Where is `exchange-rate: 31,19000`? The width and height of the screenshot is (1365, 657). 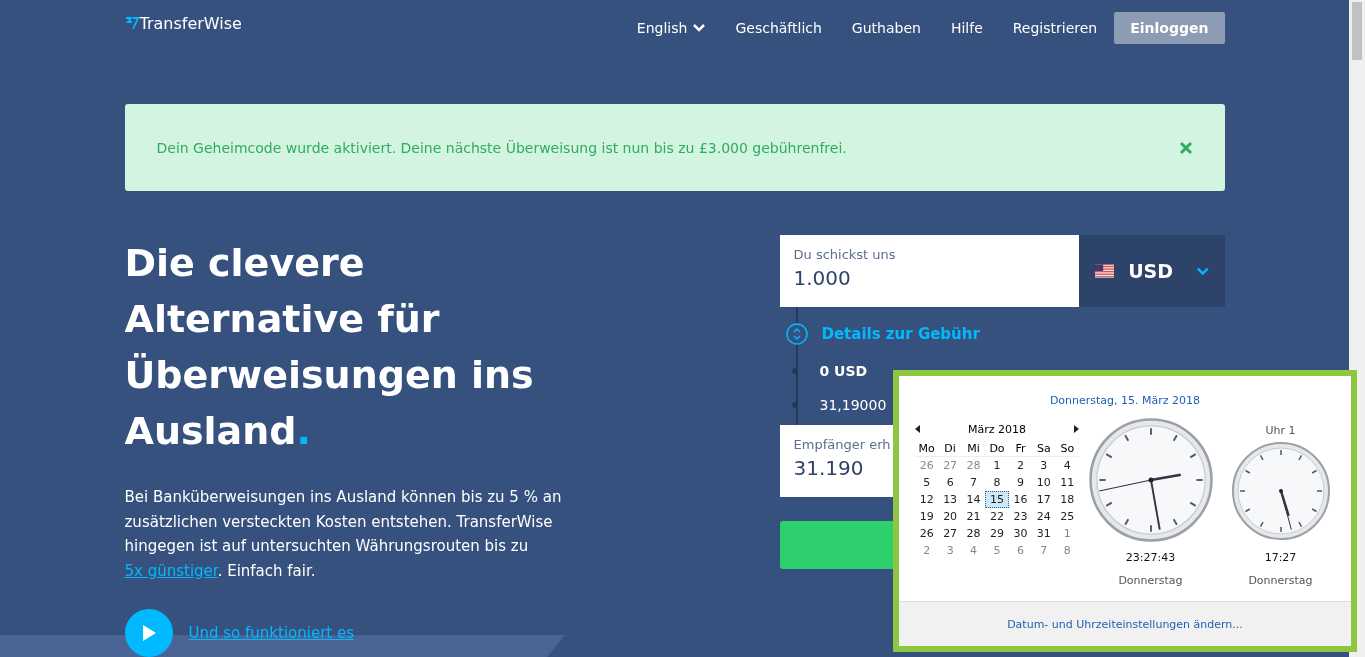
exchange-rate: 31,19000 is located at coordinates (853, 405).